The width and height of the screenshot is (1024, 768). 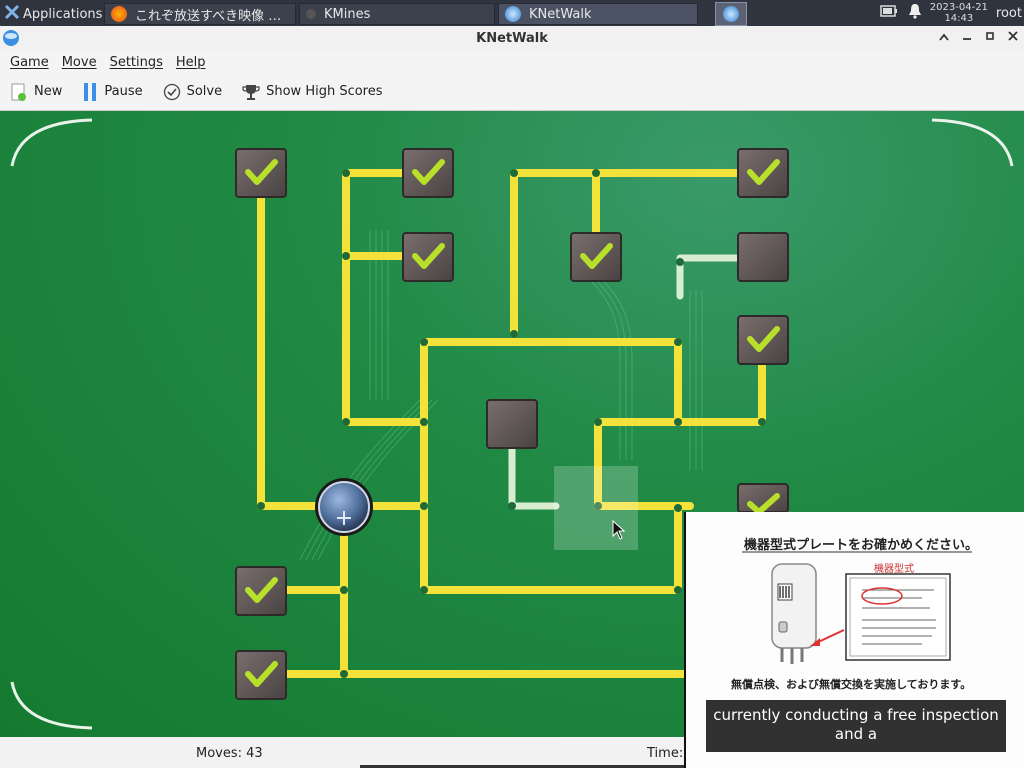 I want to click on clock: 2023-04-21 14:43, so click(x=959, y=13).